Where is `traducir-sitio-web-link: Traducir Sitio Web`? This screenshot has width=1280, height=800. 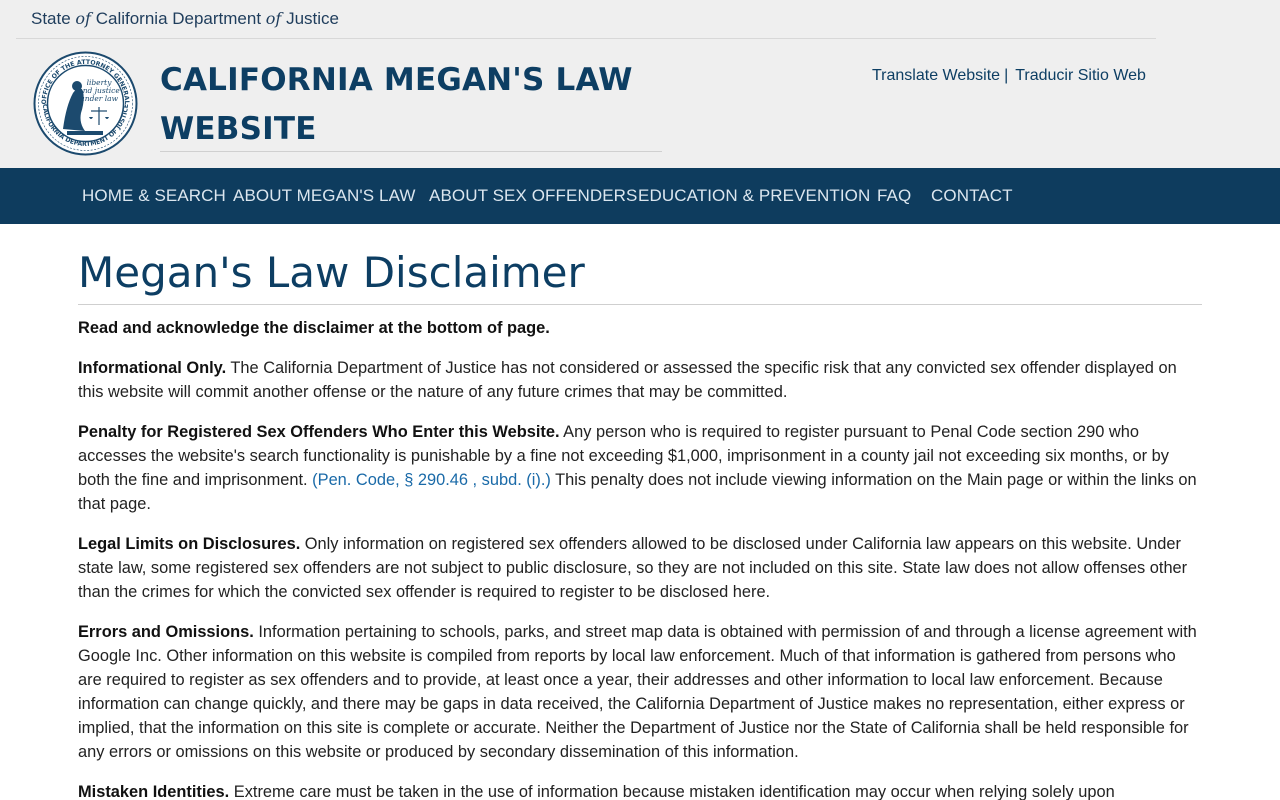
traducir-sitio-web-link: Traducir Sitio Web is located at coordinates (1080, 75).